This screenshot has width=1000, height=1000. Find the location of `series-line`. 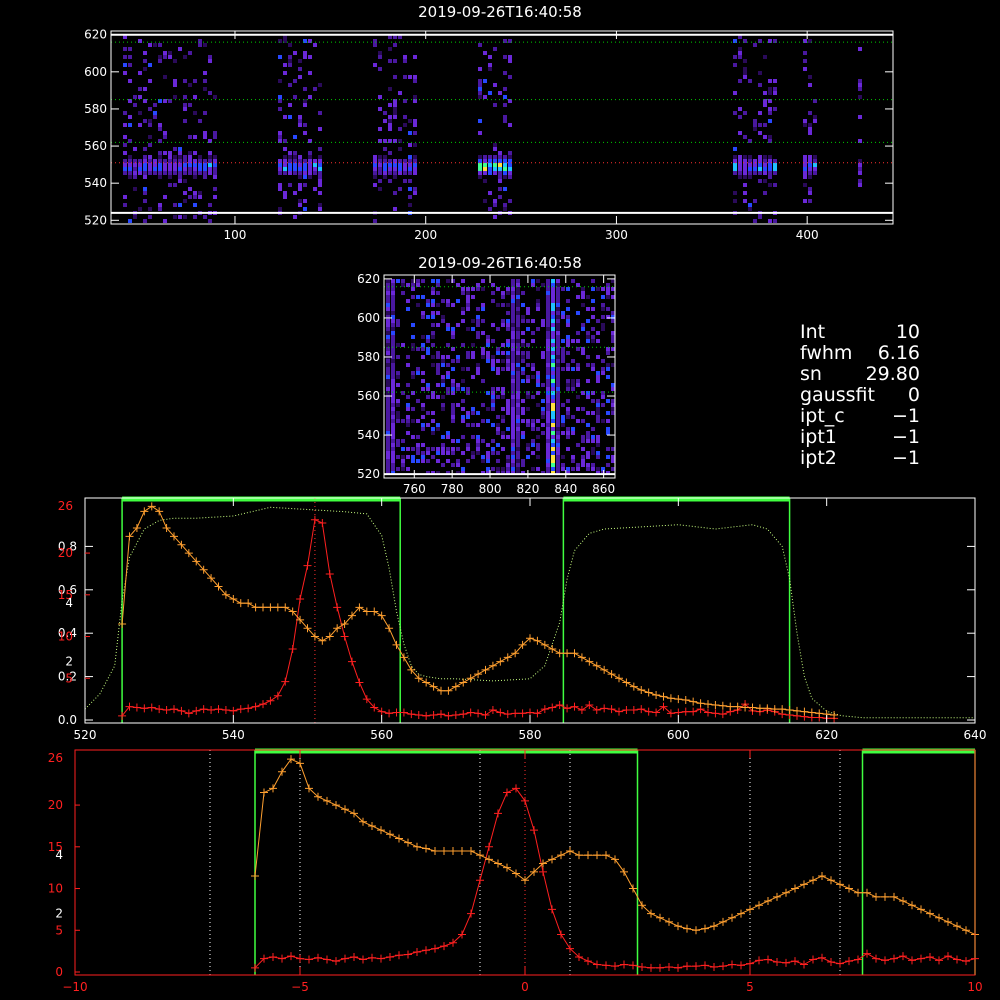

series-line is located at coordinates (478, 618).